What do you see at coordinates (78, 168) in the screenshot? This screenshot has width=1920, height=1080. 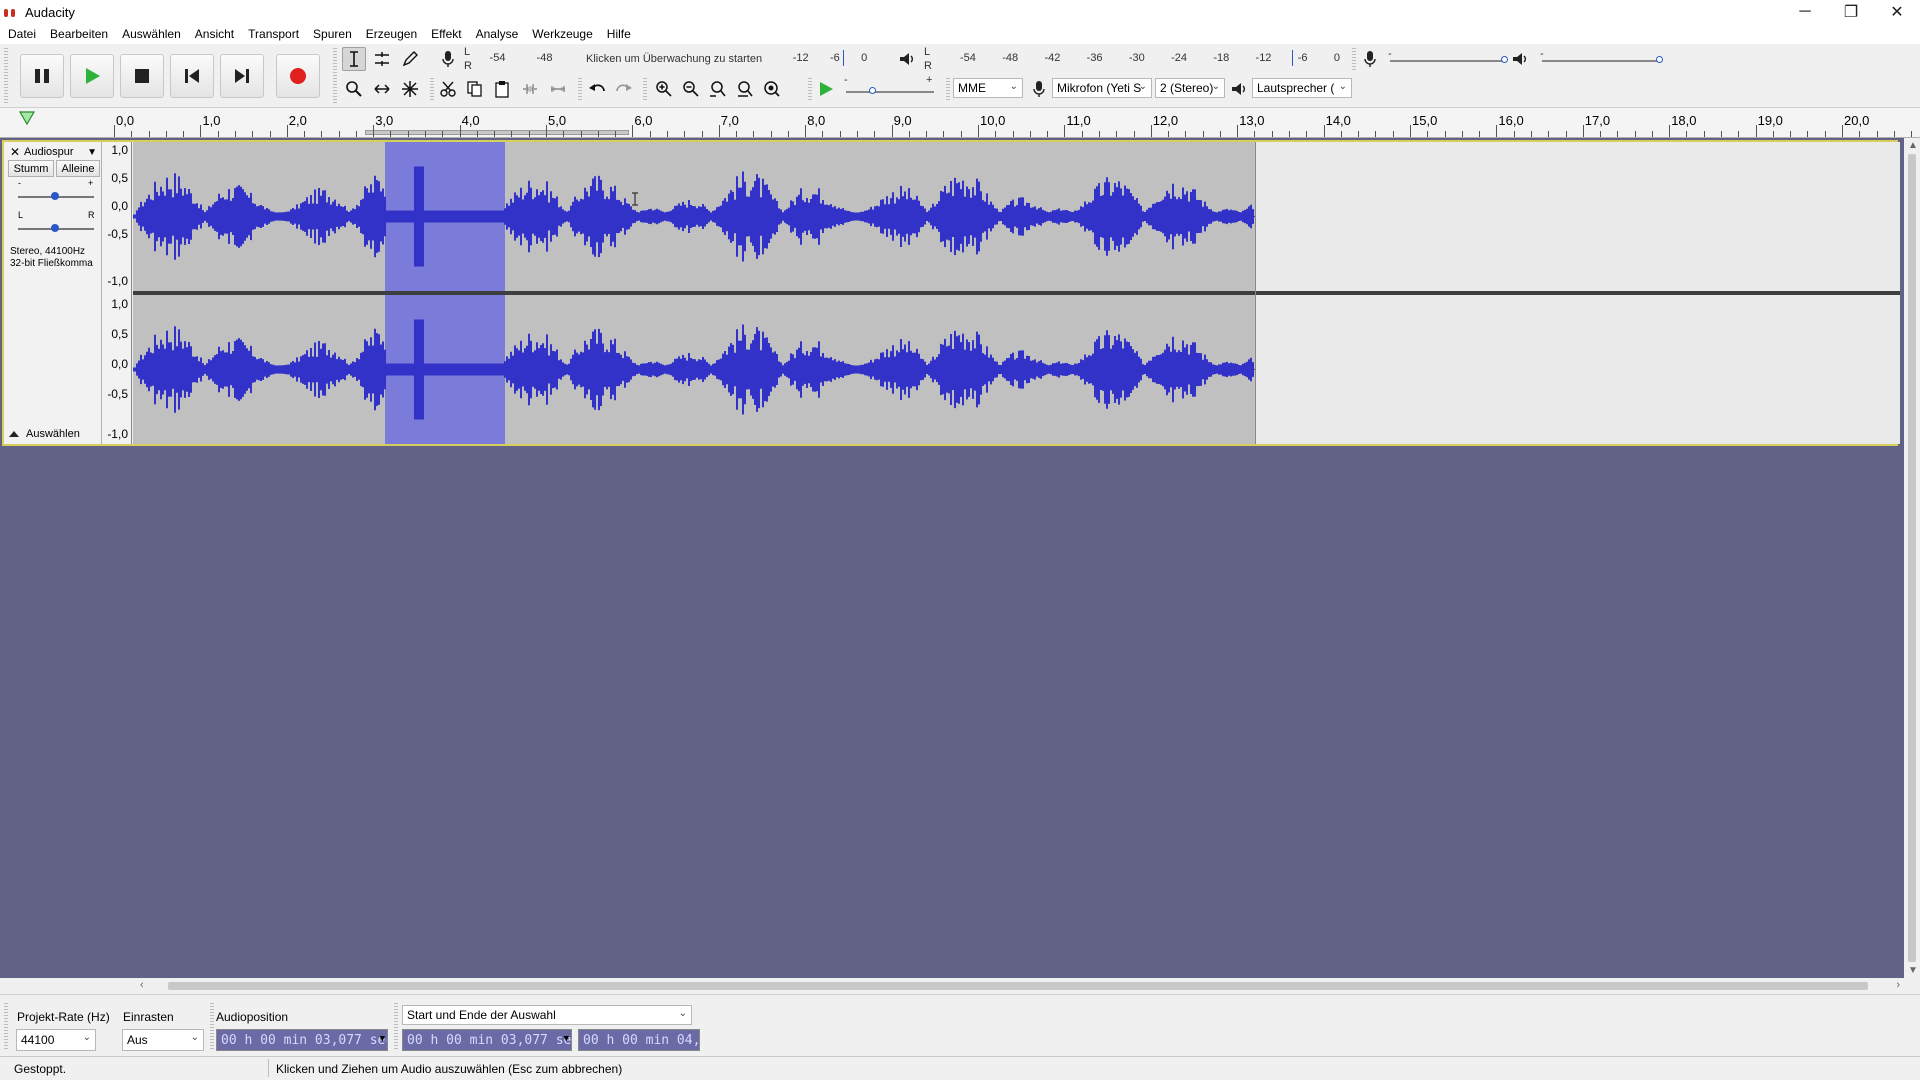 I see `solo-button: Alleine` at bounding box center [78, 168].